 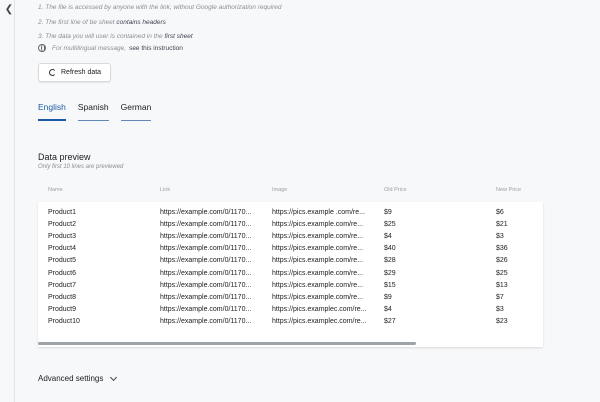 I want to click on refresh-icon, so click(x=52, y=72).